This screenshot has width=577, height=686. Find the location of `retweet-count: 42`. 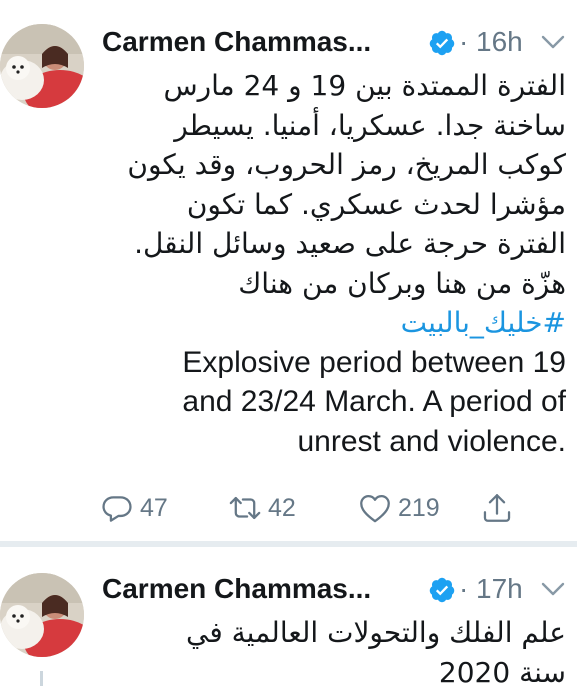

retweet-count: 42 is located at coordinates (282, 507).